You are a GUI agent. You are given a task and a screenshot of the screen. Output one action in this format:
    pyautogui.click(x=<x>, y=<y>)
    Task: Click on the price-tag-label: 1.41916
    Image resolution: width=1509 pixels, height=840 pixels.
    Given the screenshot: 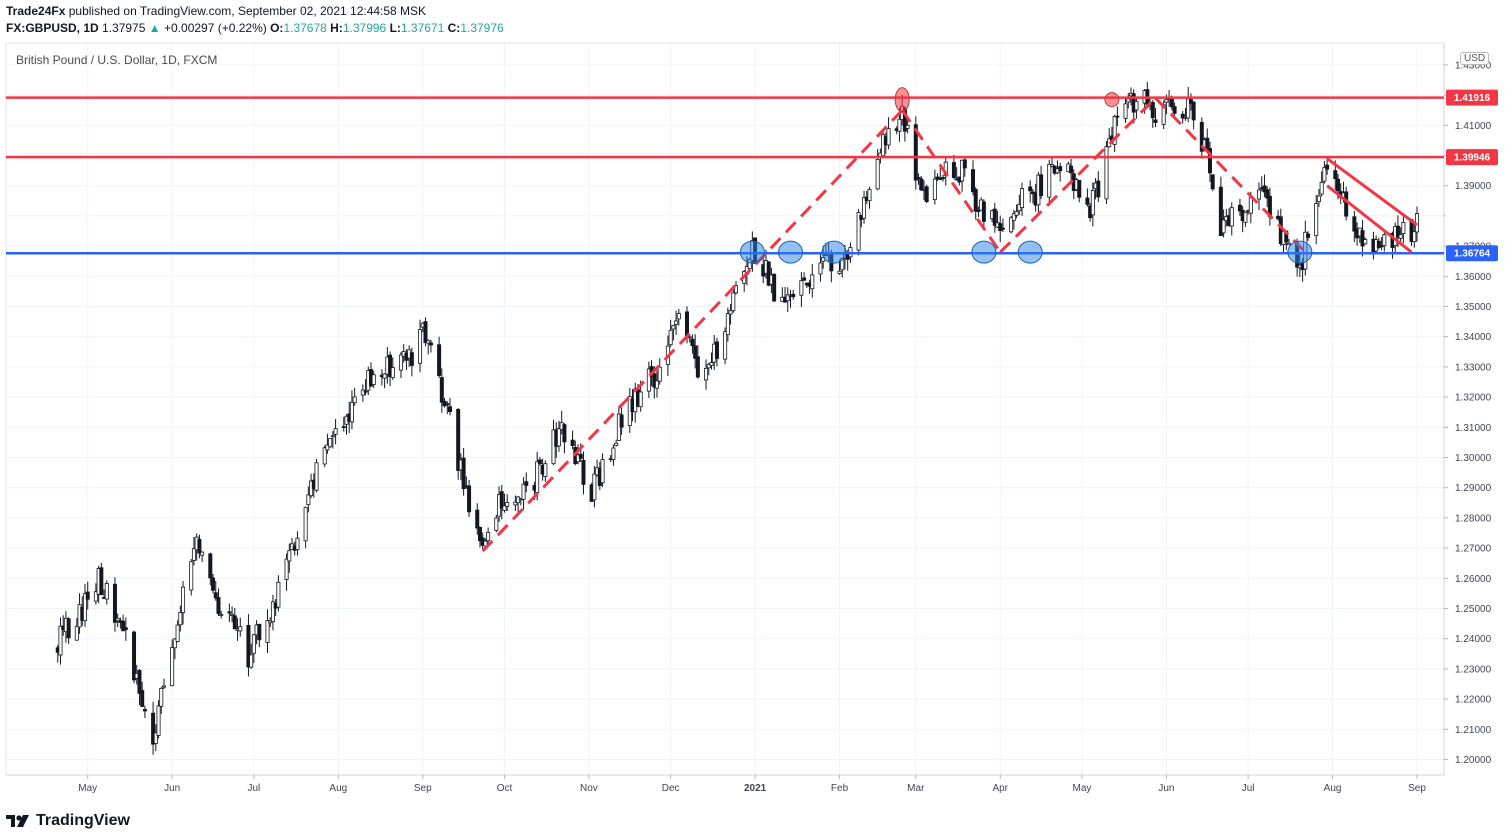 What is the action you would take?
    pyautogui.click(x=1472, y=98)
    